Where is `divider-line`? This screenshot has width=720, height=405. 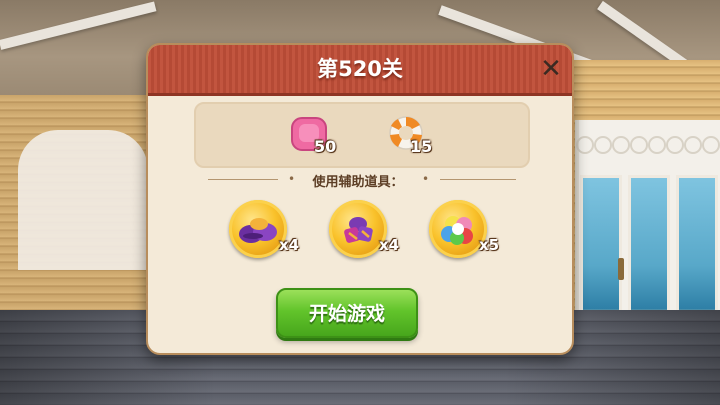 divider-line is located at coordinates (478, 179).